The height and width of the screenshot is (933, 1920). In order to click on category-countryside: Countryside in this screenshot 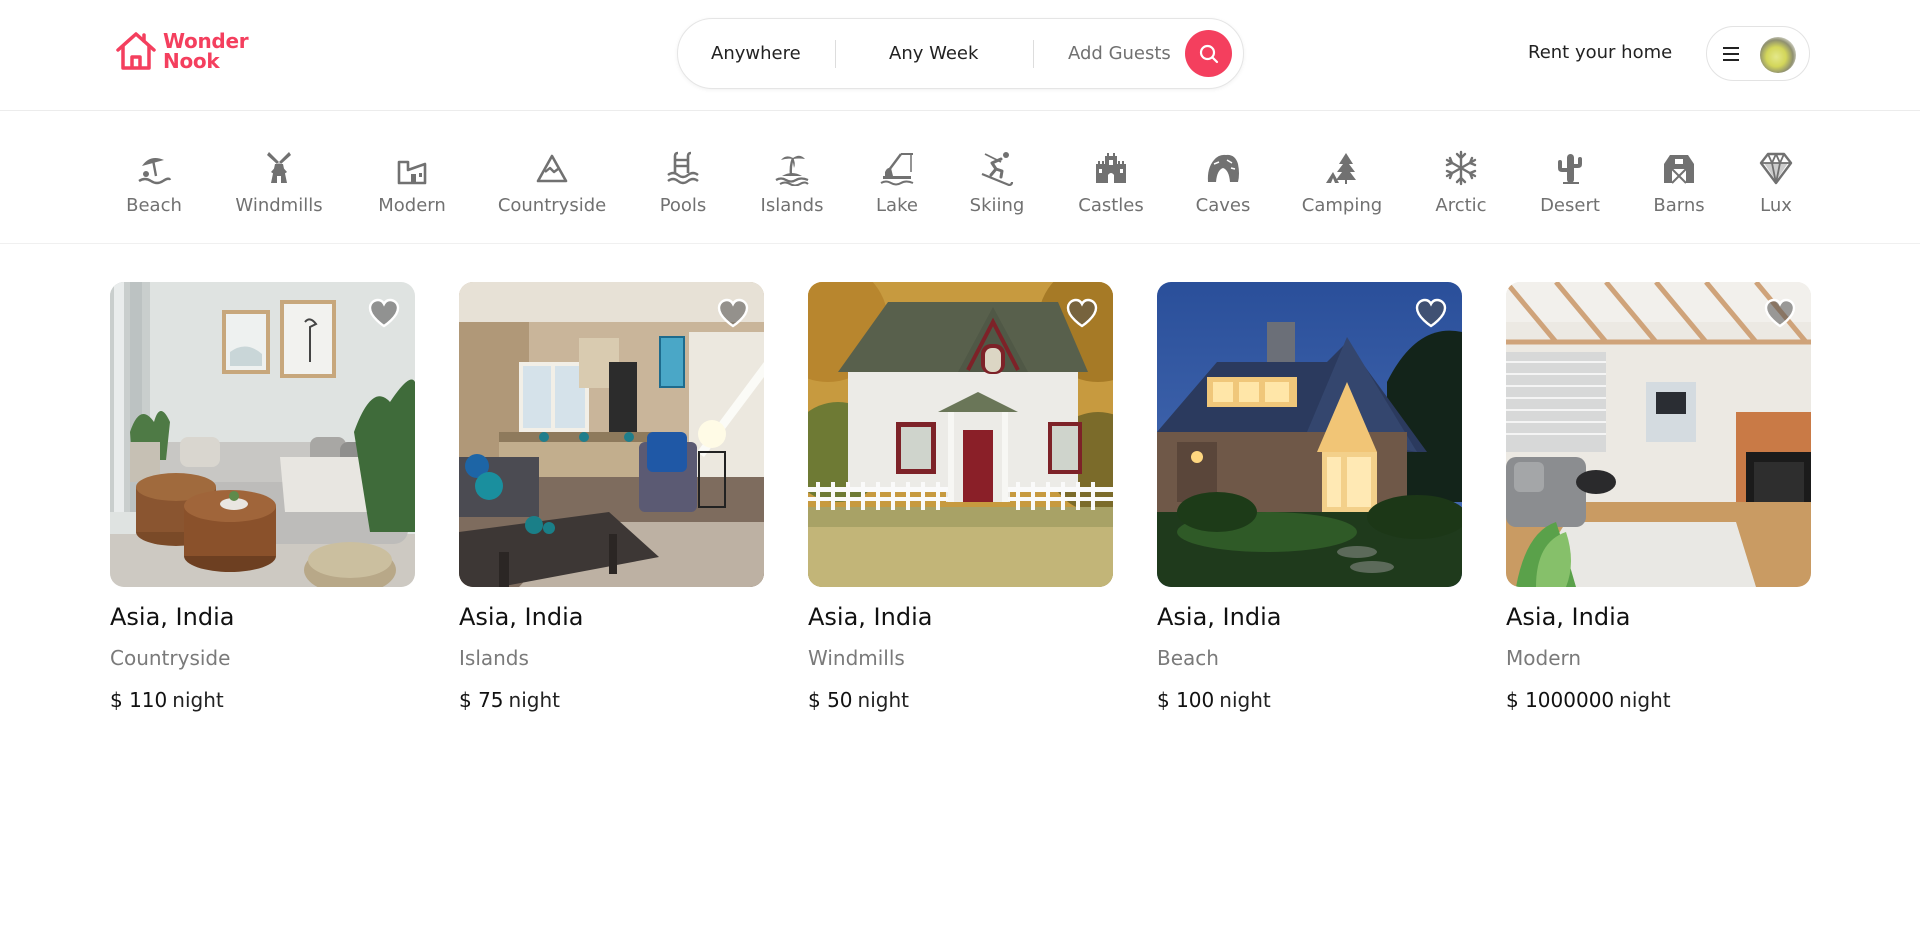, I will do `click(552, 188)`.